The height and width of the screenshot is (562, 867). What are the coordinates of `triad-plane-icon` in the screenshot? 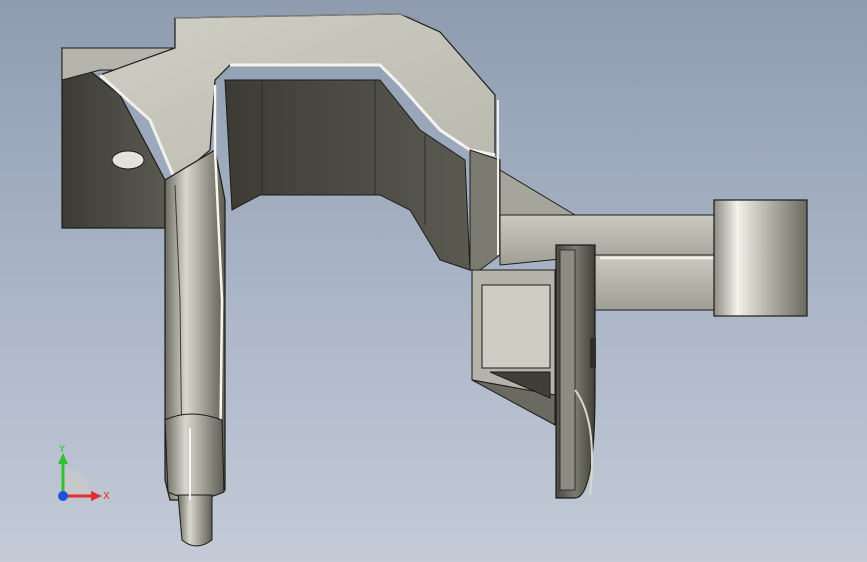 It's located at (77, 482).